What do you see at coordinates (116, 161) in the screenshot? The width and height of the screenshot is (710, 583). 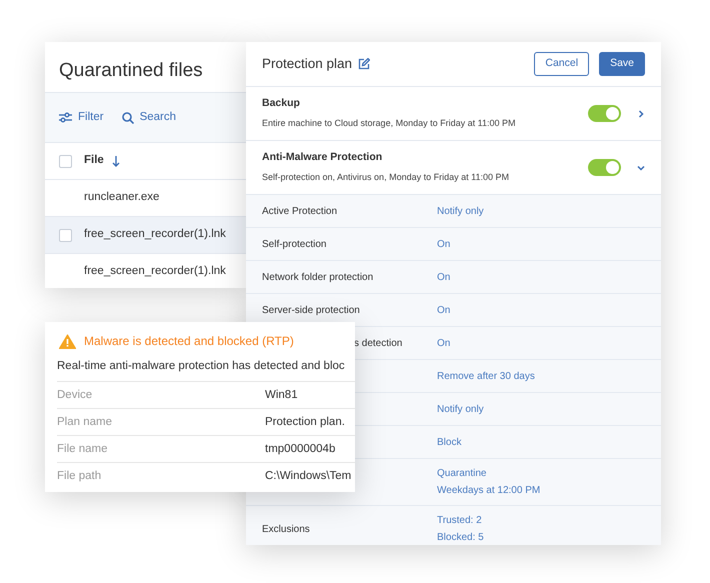 I see `sort-down-icon` at bounding box center [116, 161].